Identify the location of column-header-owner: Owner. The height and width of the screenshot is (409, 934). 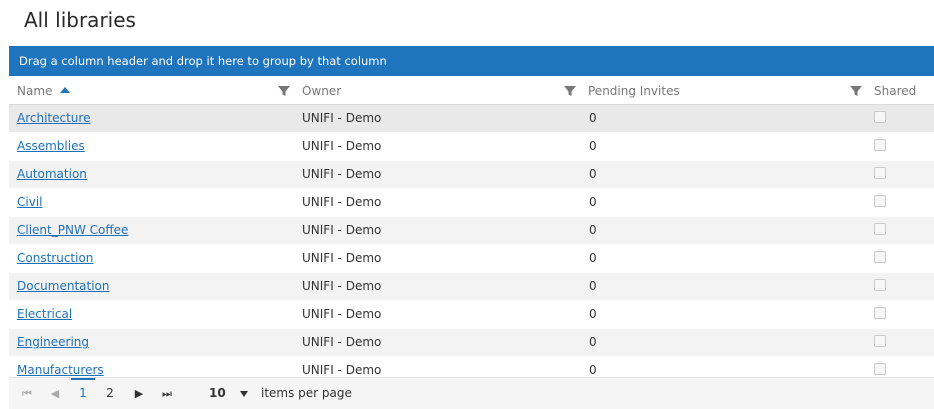
(321, 90).